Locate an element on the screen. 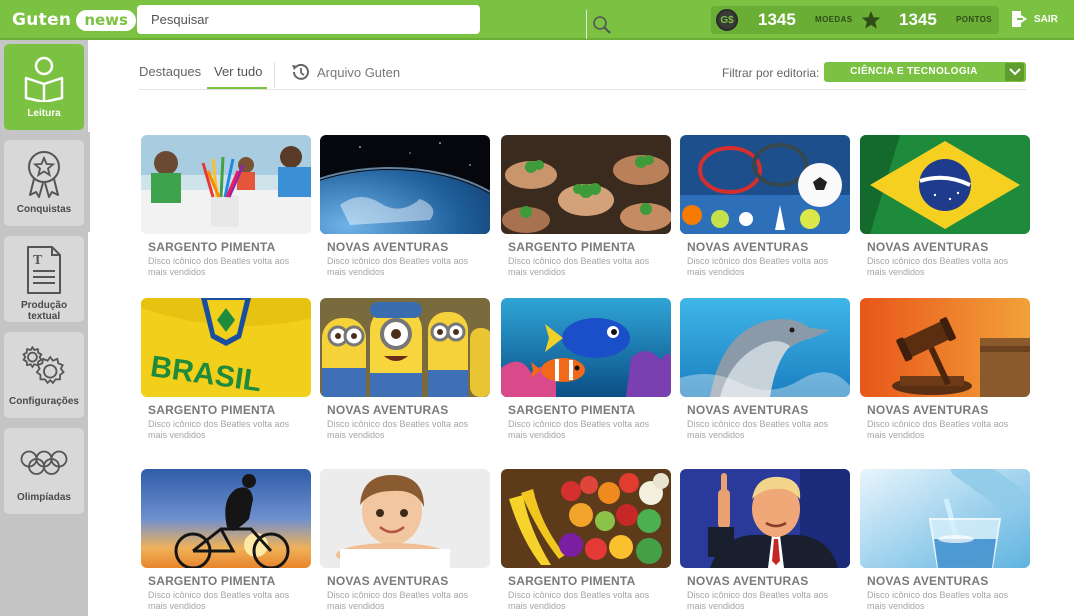 Image resolution: width=1074 pixels, height=616 pixels. logo-text: Guten is located at coordinates (42, 20).